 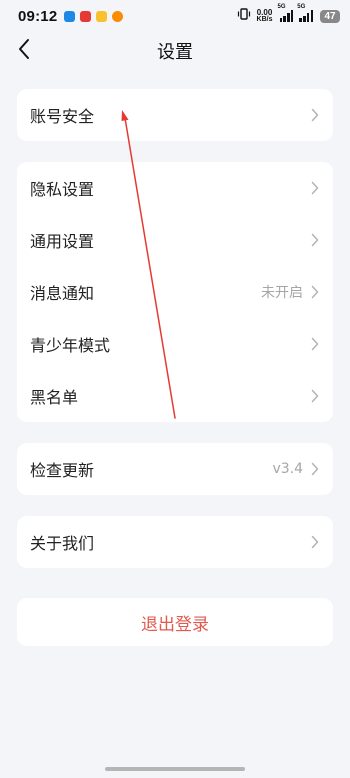 I want to click on status-bar: 09:12 0.00 KB/s 5G 5G 47, so click(x=175, y=16).